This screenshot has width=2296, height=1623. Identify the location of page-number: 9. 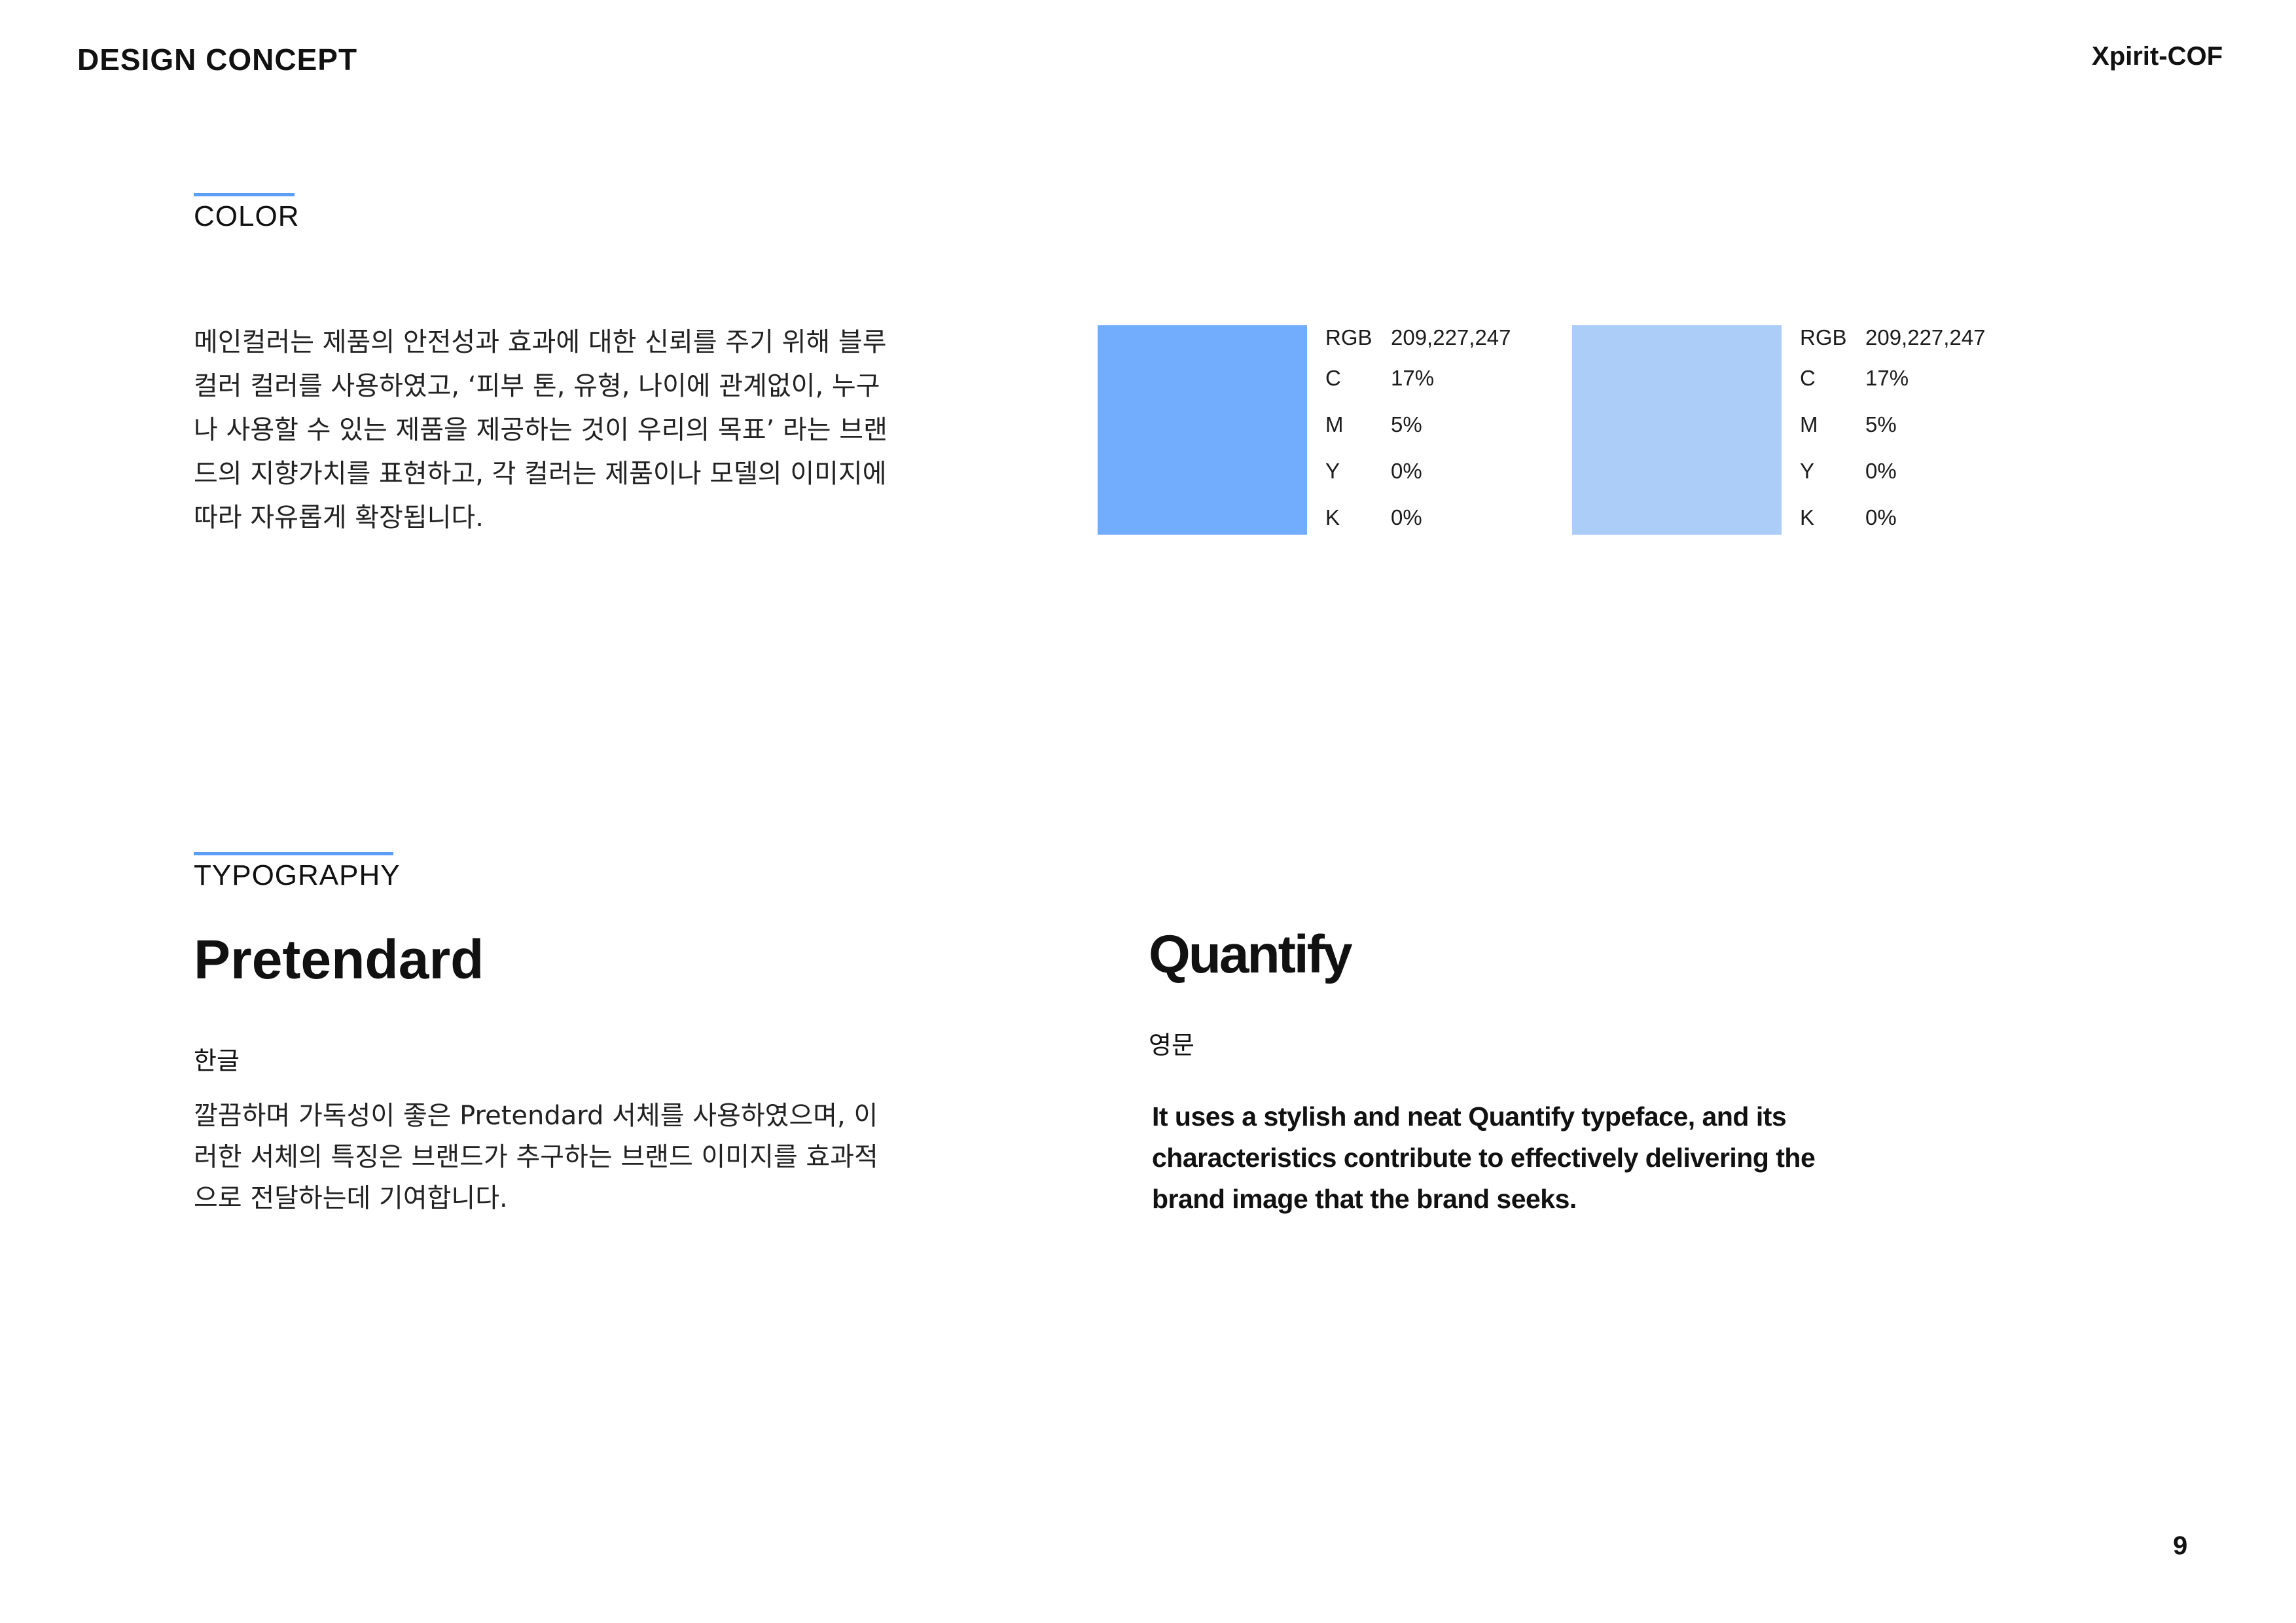
(2180, 1546).